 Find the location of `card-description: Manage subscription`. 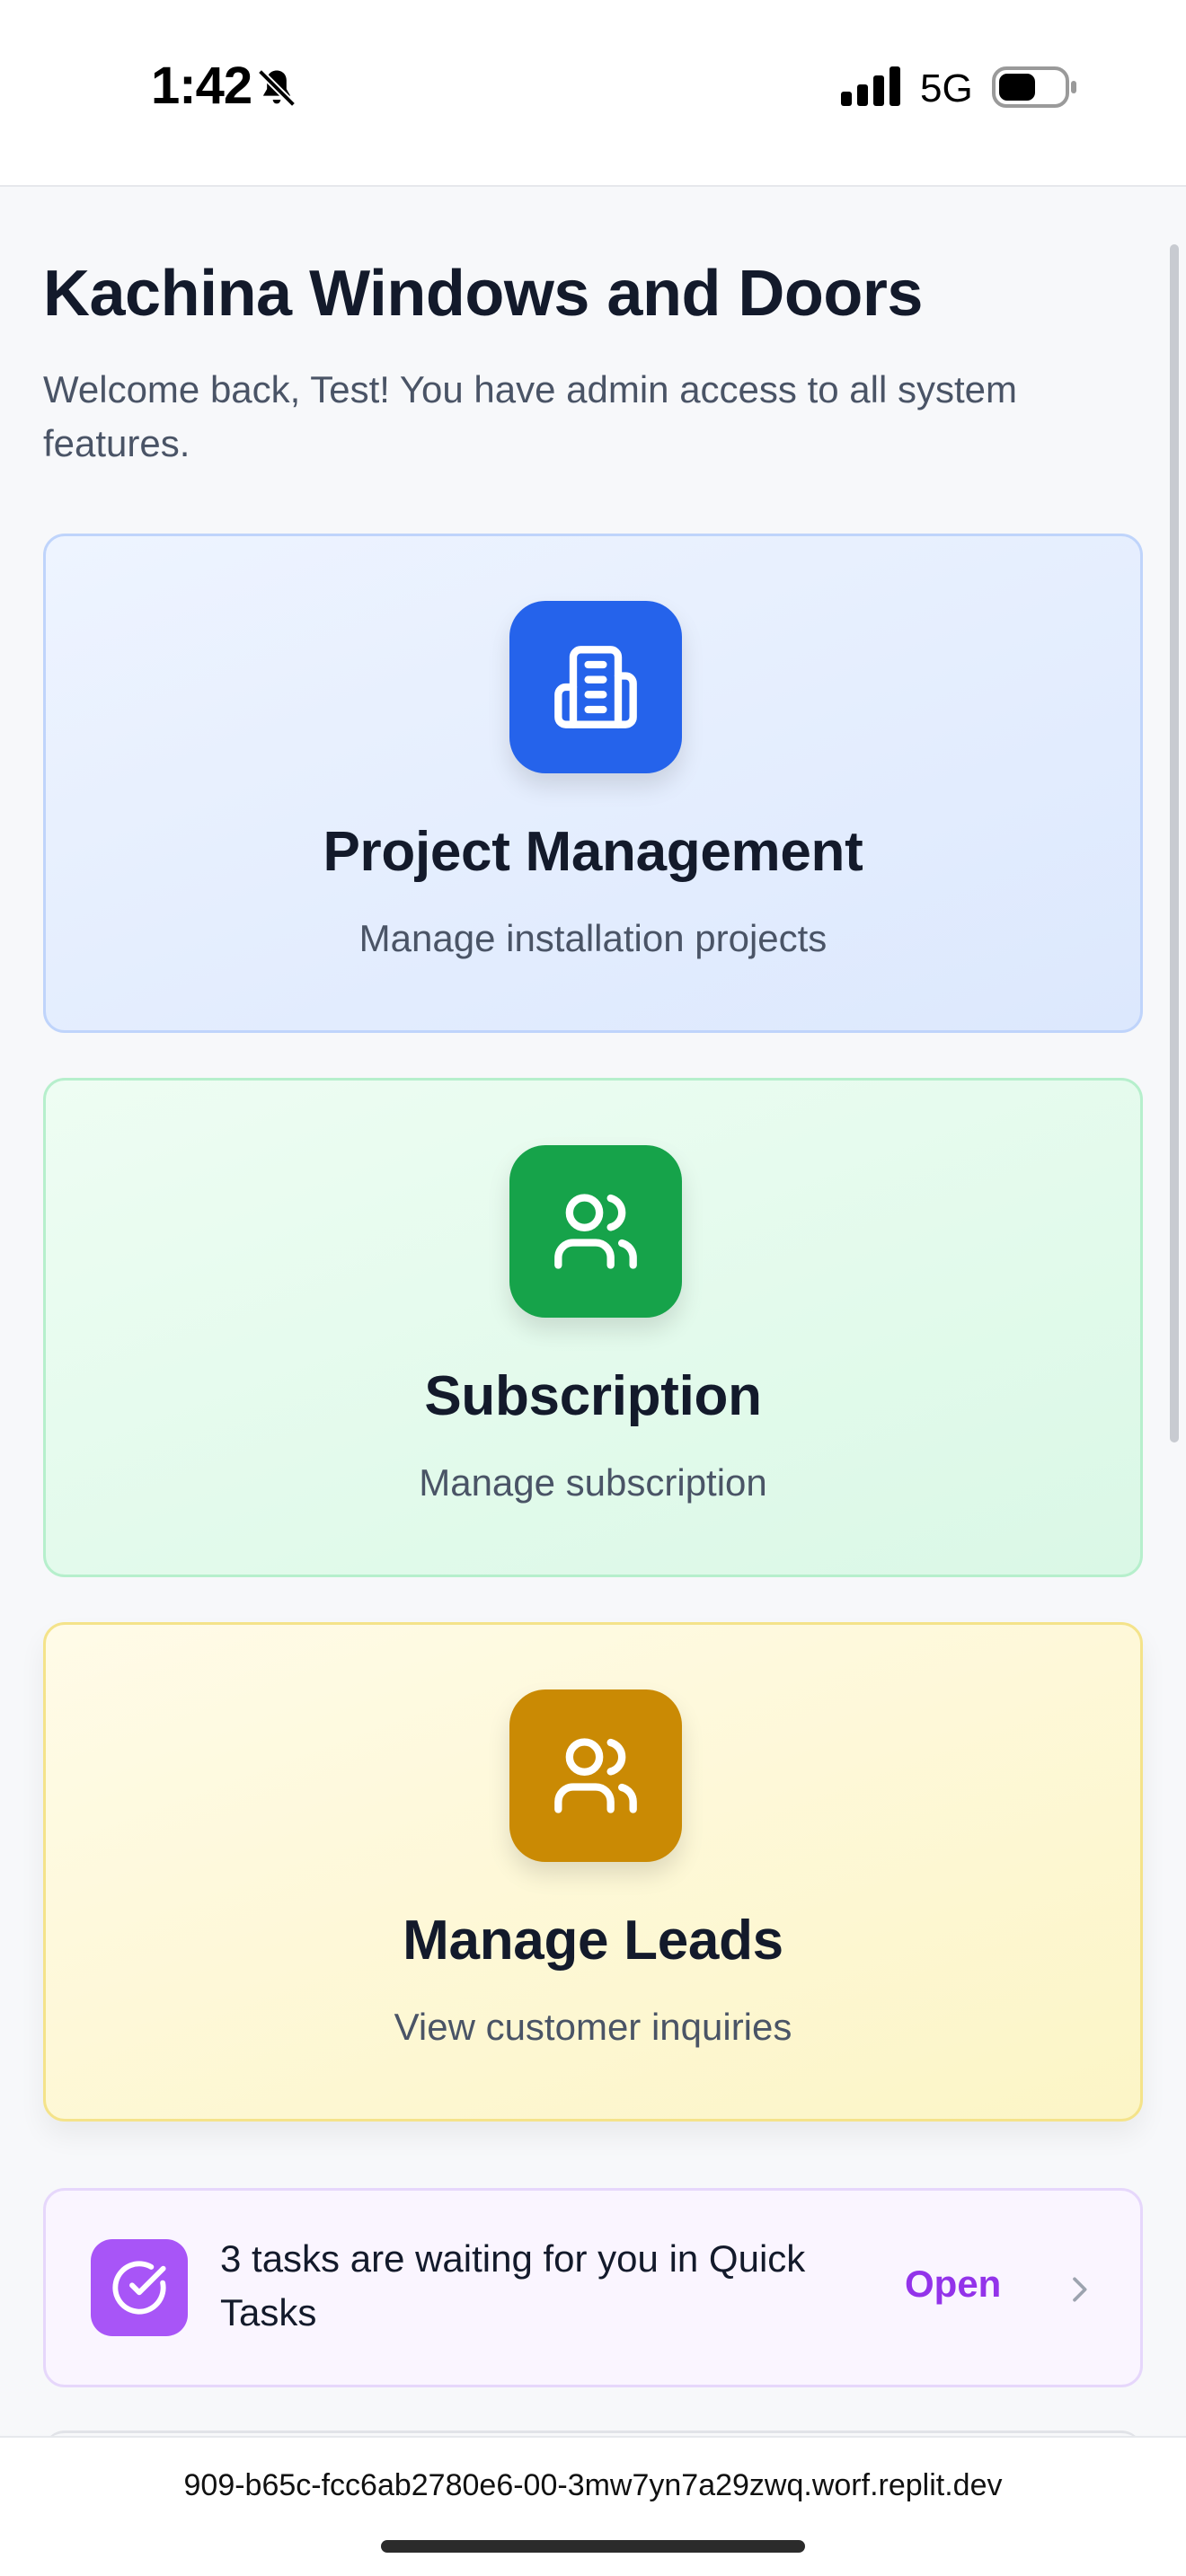

card-description: Manage subscription is located at coordinates (593, 1482).